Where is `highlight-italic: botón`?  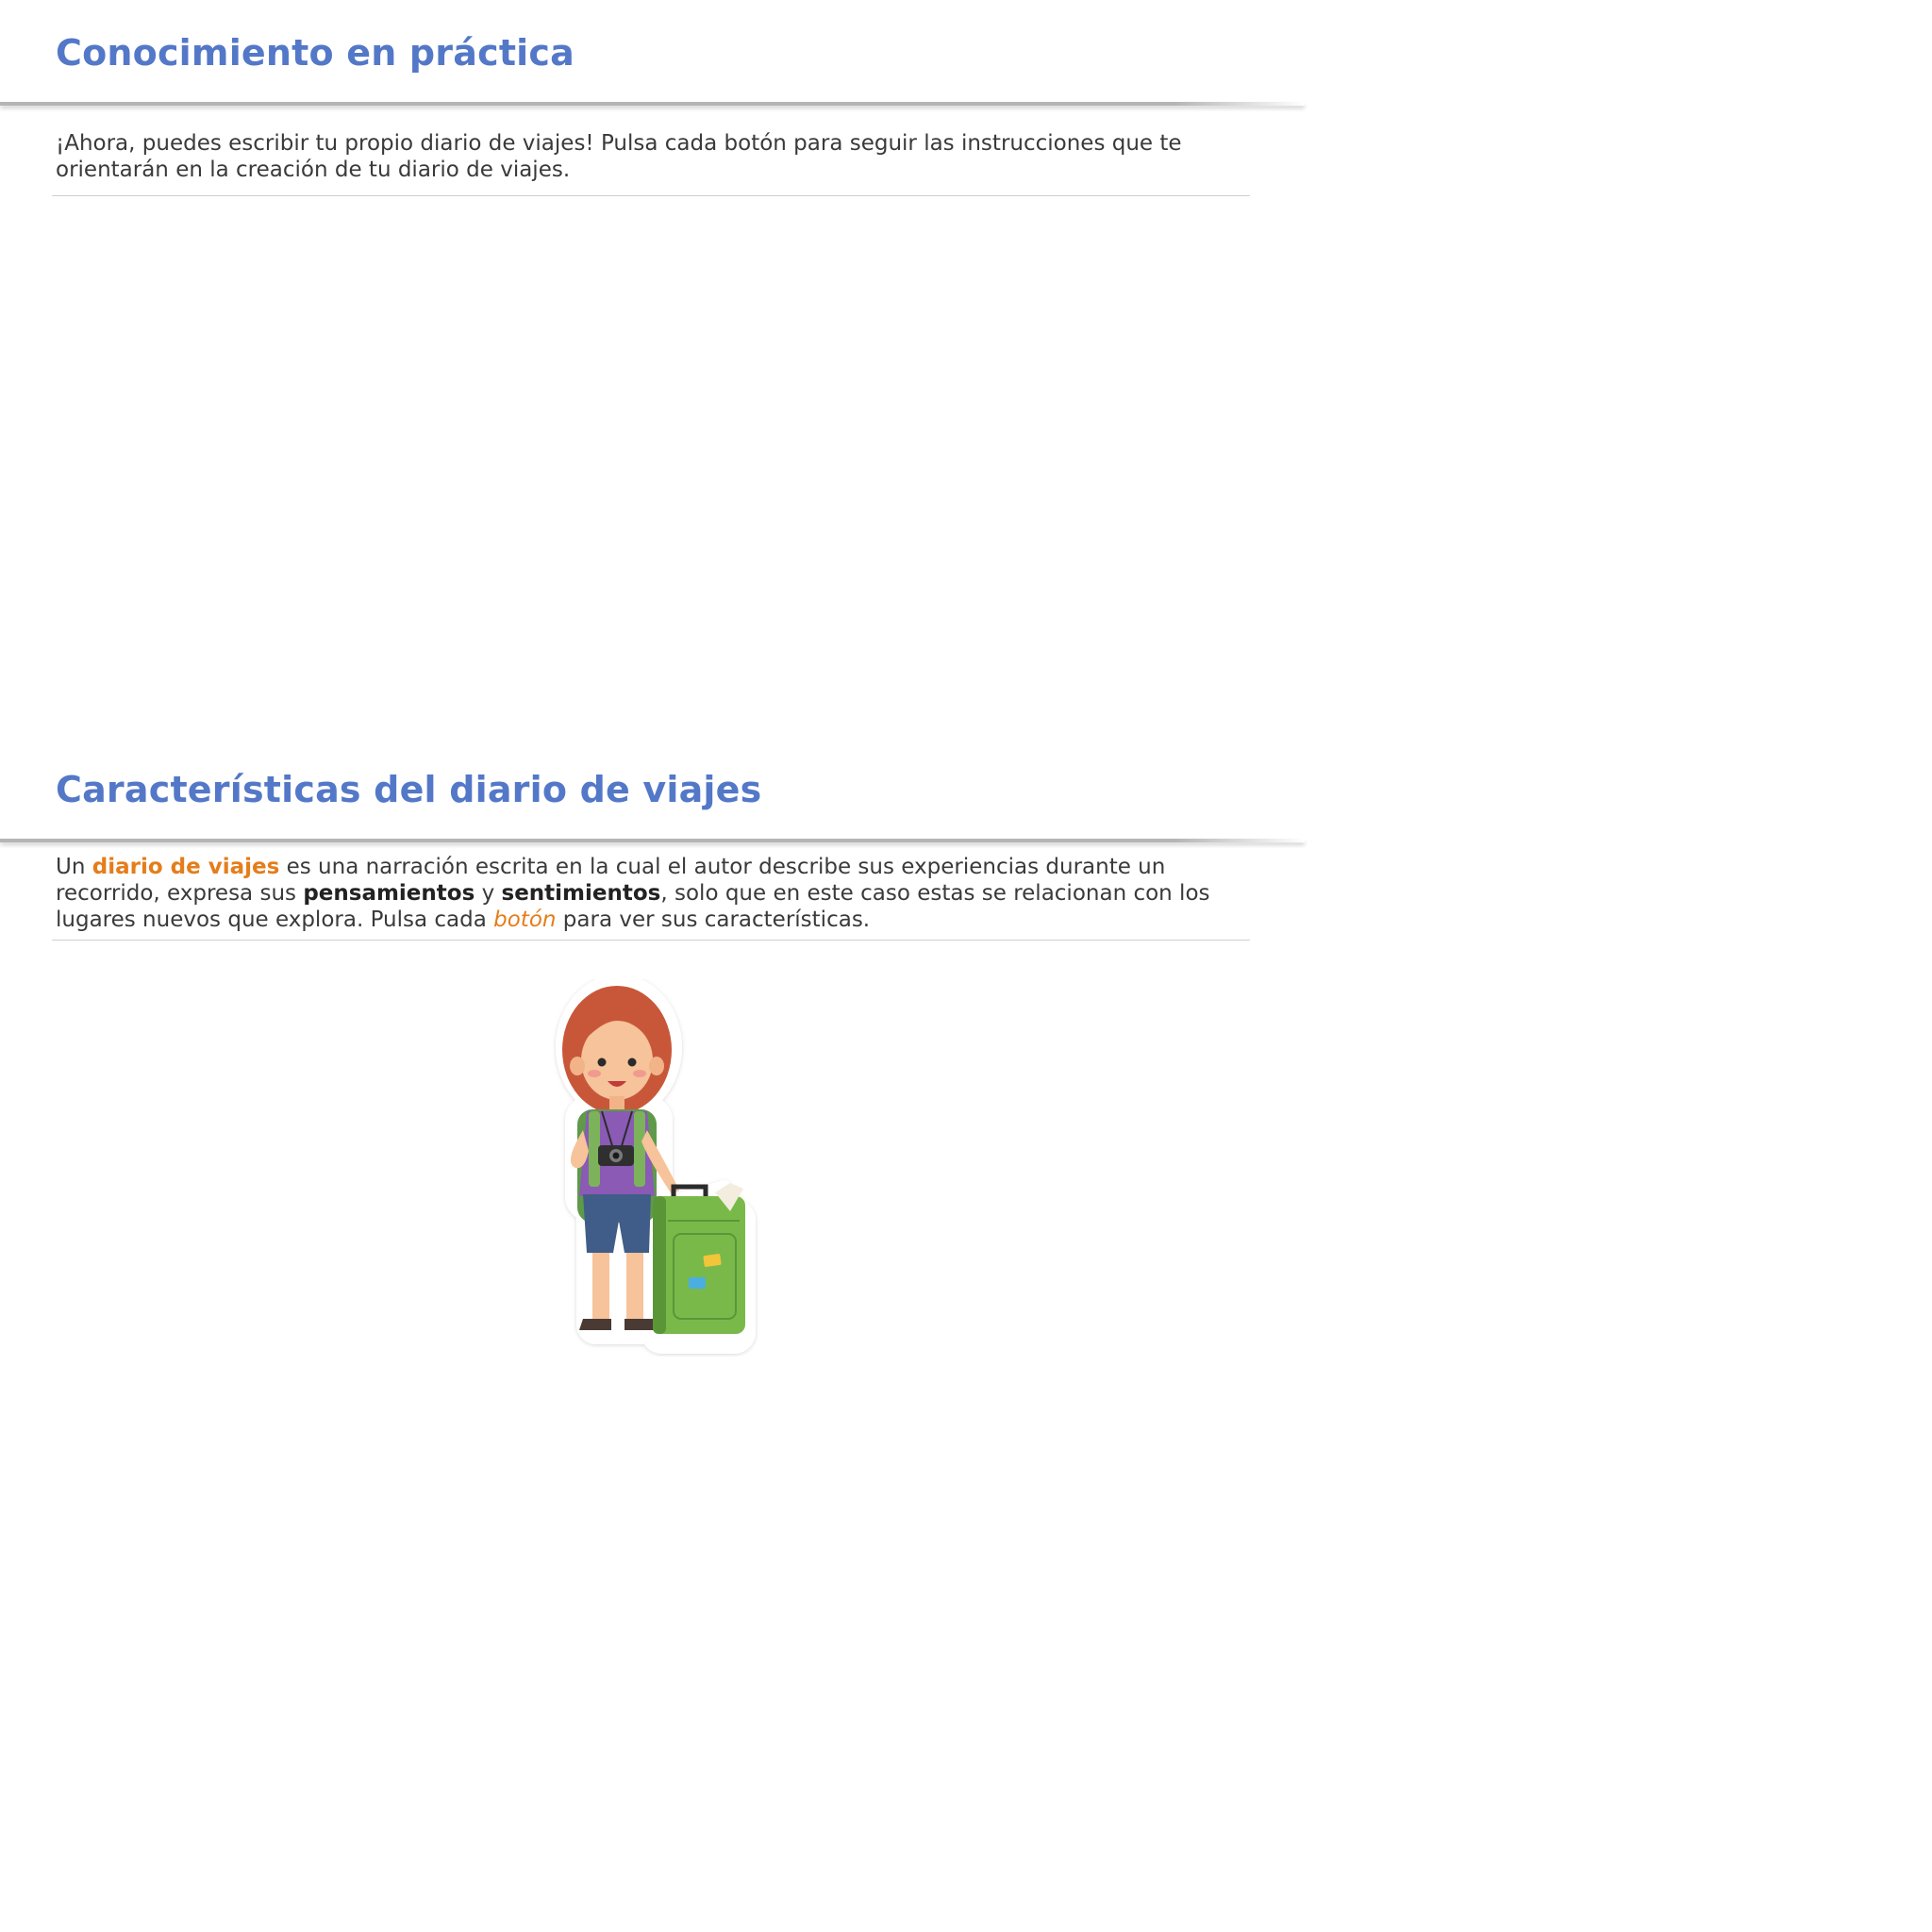 highlight-italic: botón is located at coordinates (525, 920).